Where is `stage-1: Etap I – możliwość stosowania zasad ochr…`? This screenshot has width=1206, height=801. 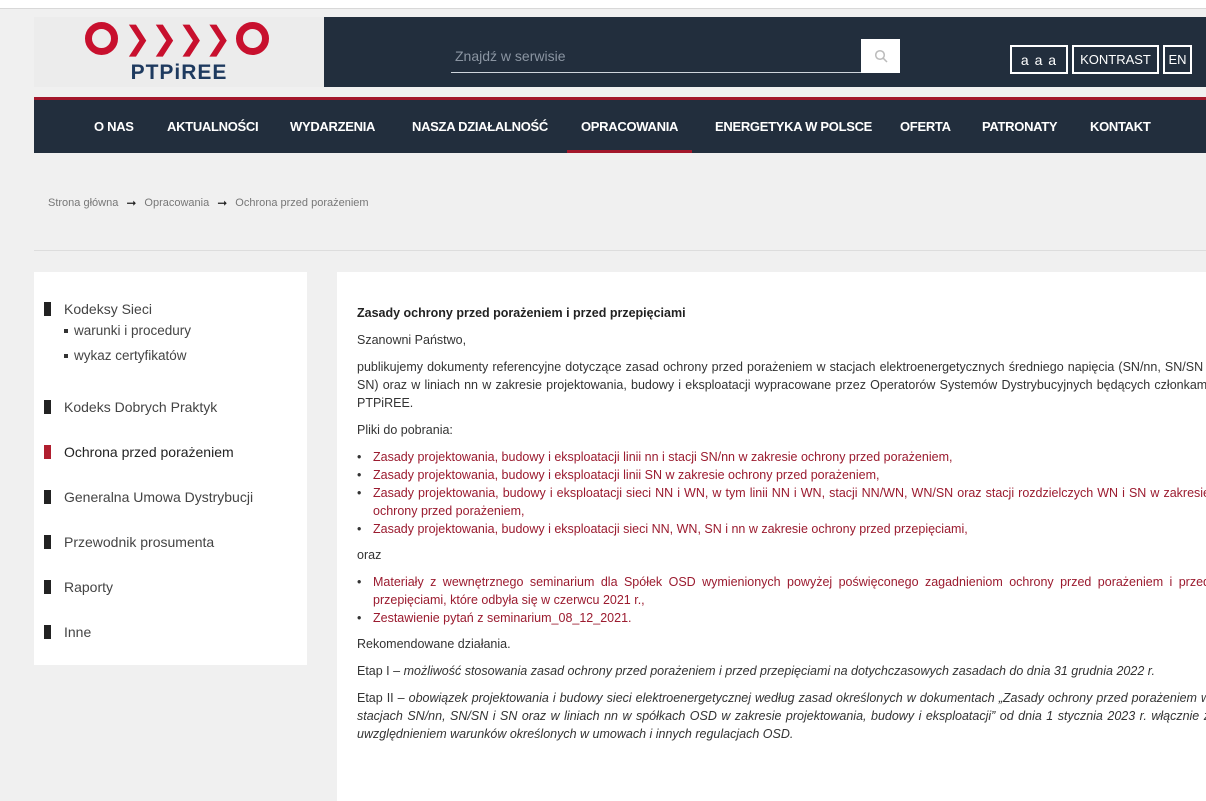 stage-1: Etap I – możliwość stosowania zasad ochr… is located at coordinates (781, 671).